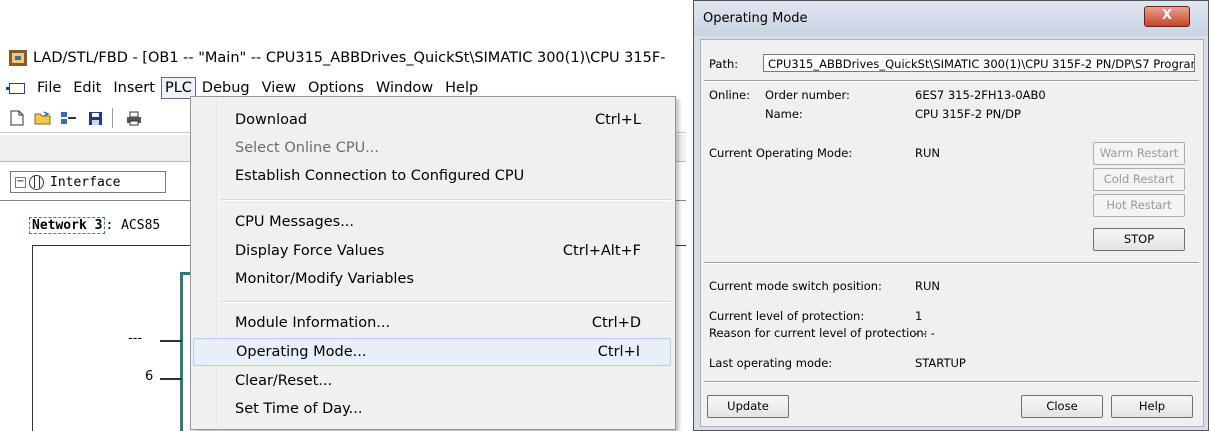 This screenshot has height=431, width=1209. Describe the element at coordinates (928, 286) in the screenshot. I see `switch-position-value: RUN` at that location.